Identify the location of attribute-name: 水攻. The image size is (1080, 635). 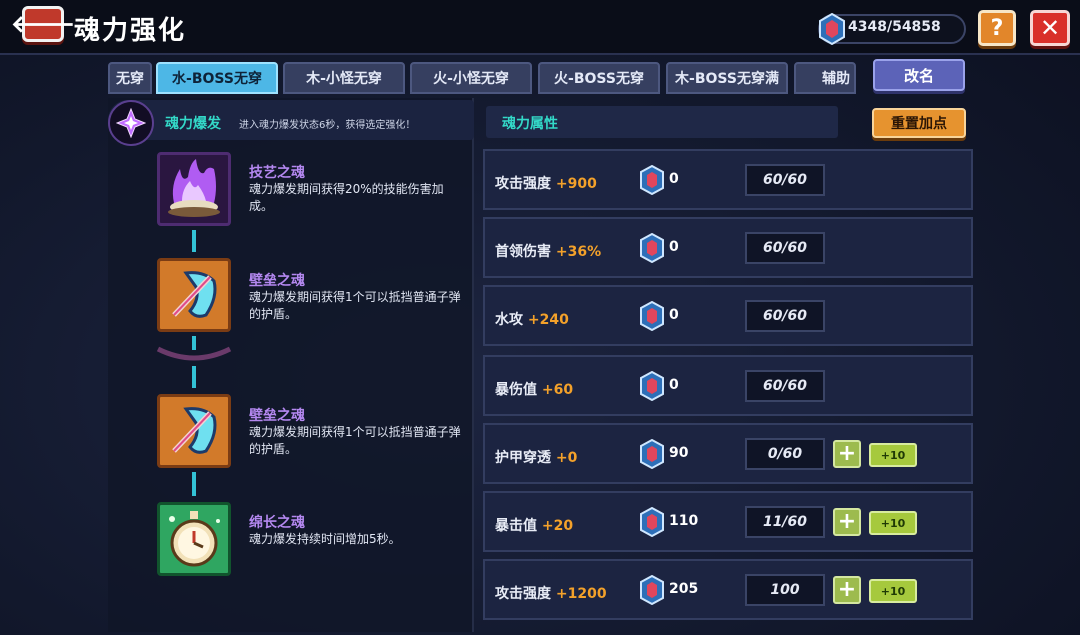
(509, 320).